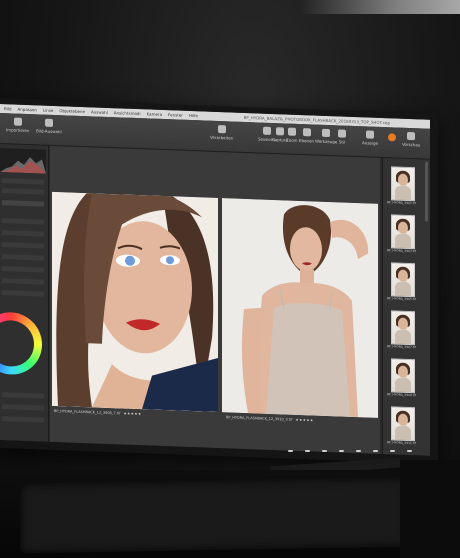  What do you see at coordinates (127, 113) in the screenshot?
I see `menu-item: Ansichtsmodi` at bounding box center [127, 113].